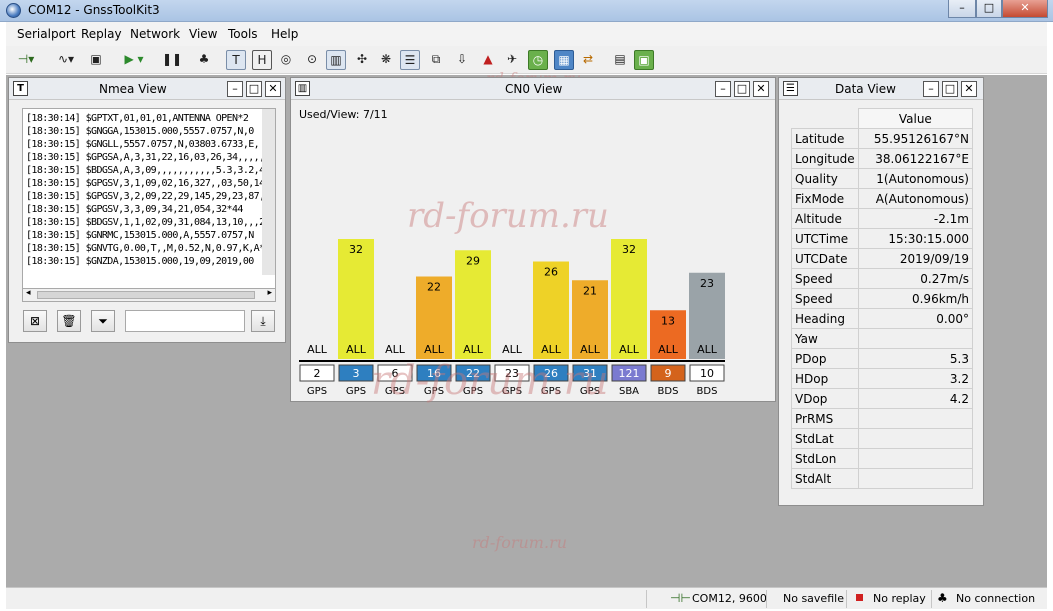 The image size is (1053, 611). What do you see at coordinates (28, 293) in the screenshot?
I see `scroll-left-icon: ◂` at bounding box center [28, 293].